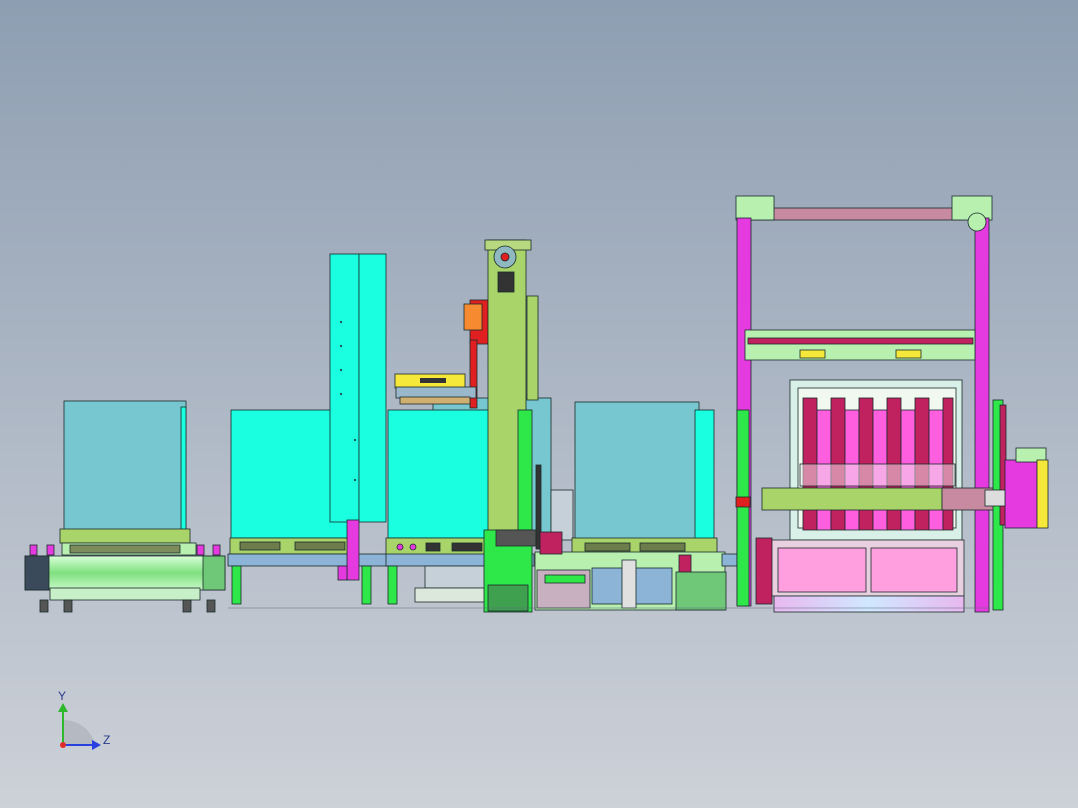 The image size is (1078, 808). I want to click on axis-x-marker, so click(63, 745).